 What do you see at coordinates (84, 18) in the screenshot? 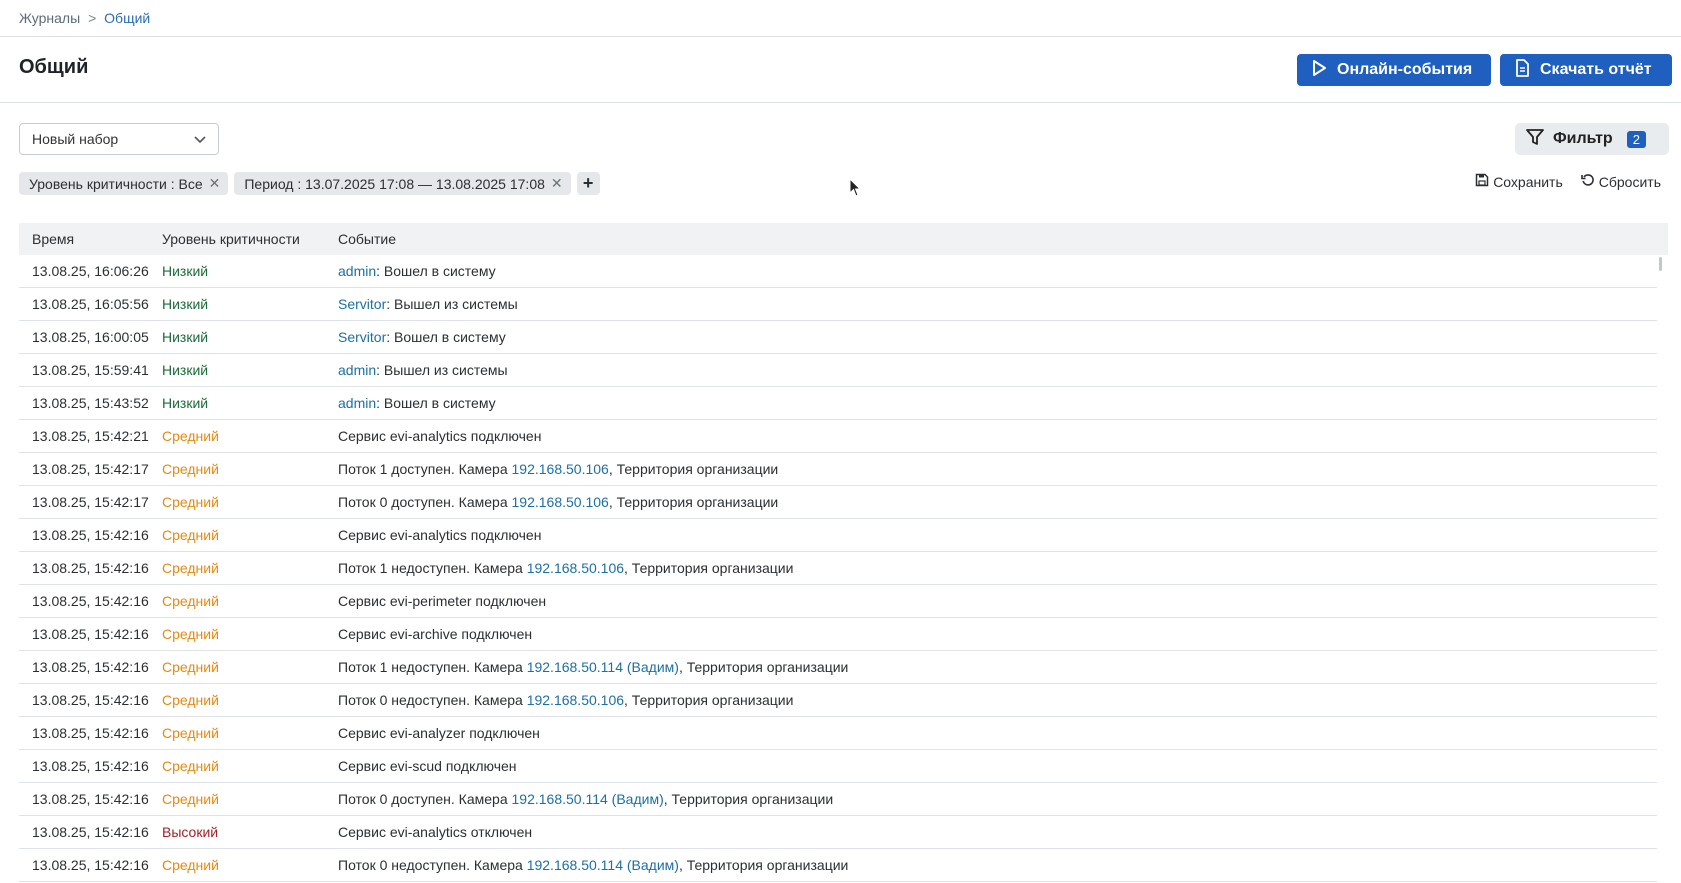
I see `breadcrumb: Журналы > Общий` at bounding box center [84, 18].